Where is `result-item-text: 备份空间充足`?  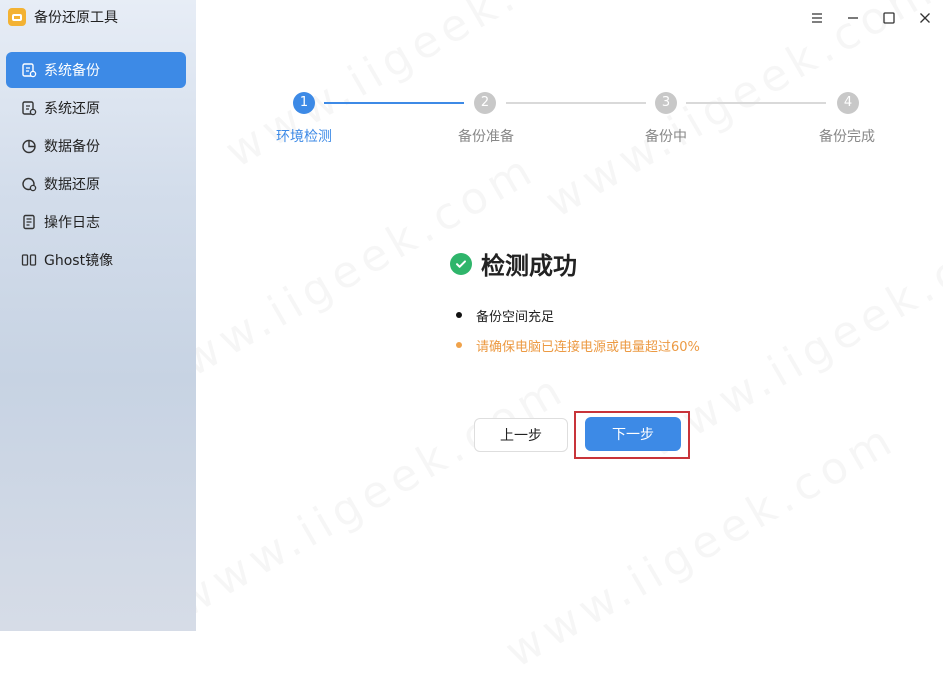 result-item-text: 备份空间充足 is located at coordinates (515, 317).